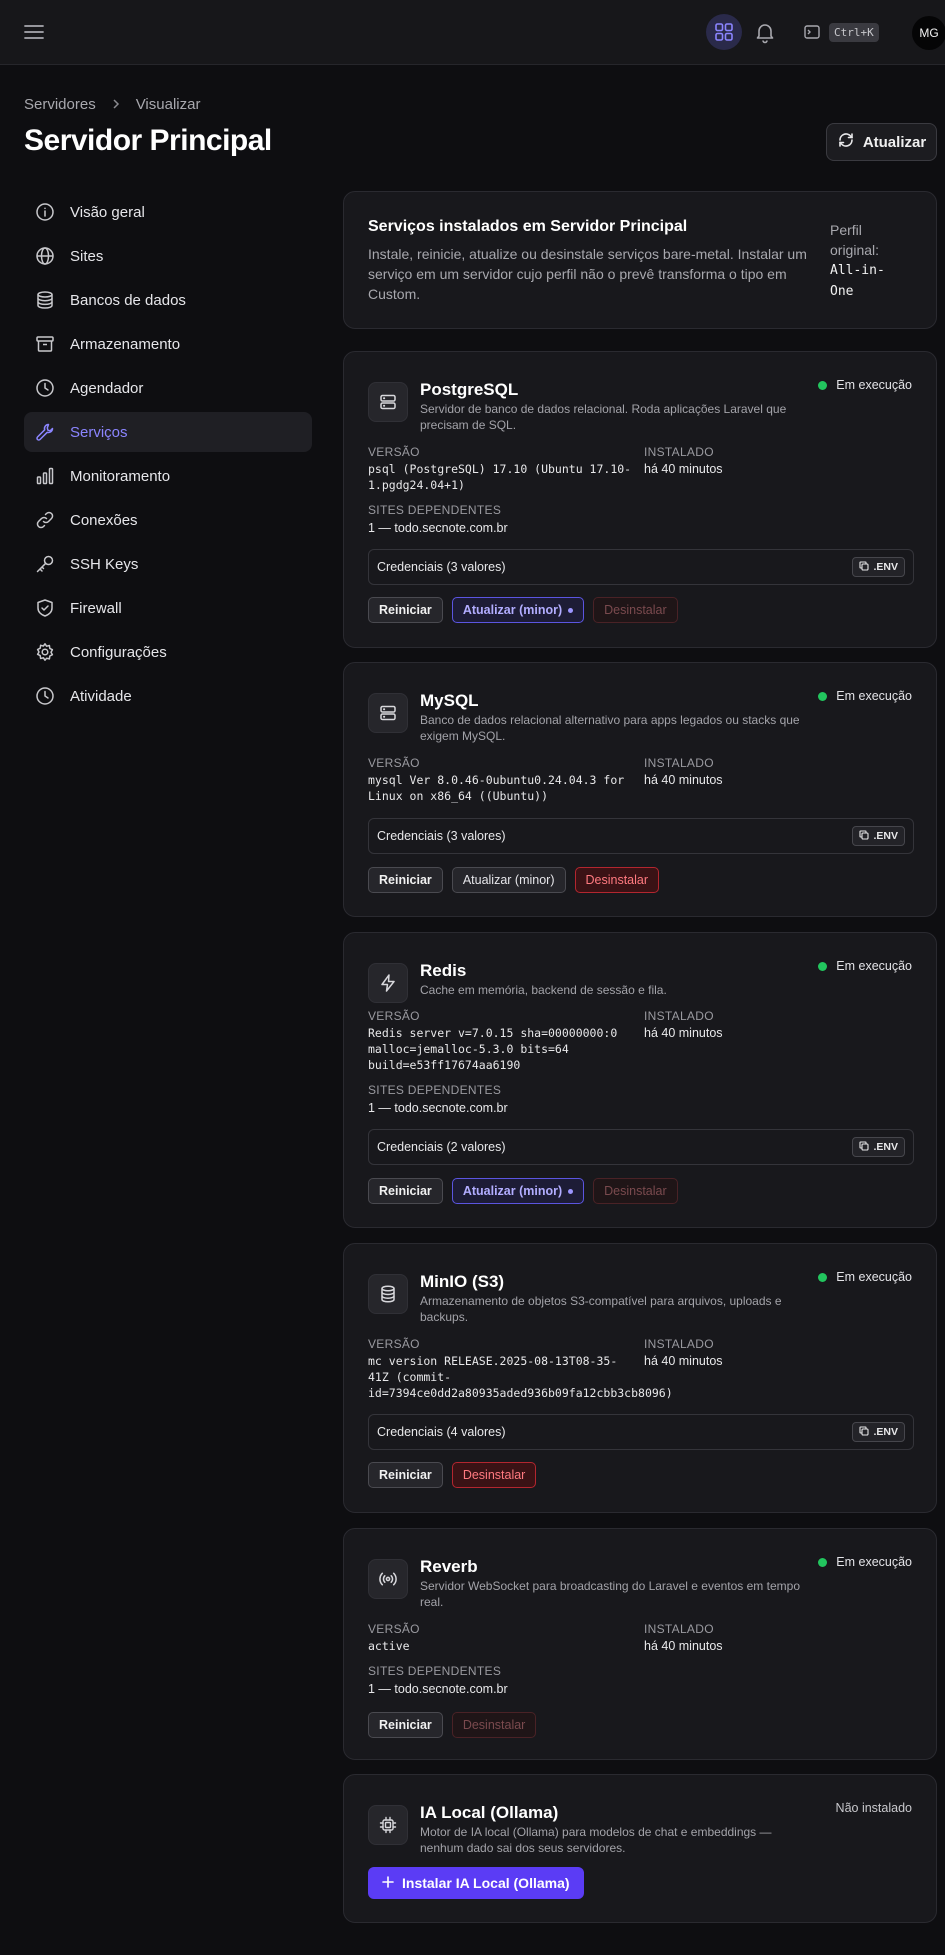 The width and height of the screenshot is (945, 1955). What do you see at coordinates (724, 32) in the screenshot?
I see `apps-grid-icon` at bounding box center [724, 32].